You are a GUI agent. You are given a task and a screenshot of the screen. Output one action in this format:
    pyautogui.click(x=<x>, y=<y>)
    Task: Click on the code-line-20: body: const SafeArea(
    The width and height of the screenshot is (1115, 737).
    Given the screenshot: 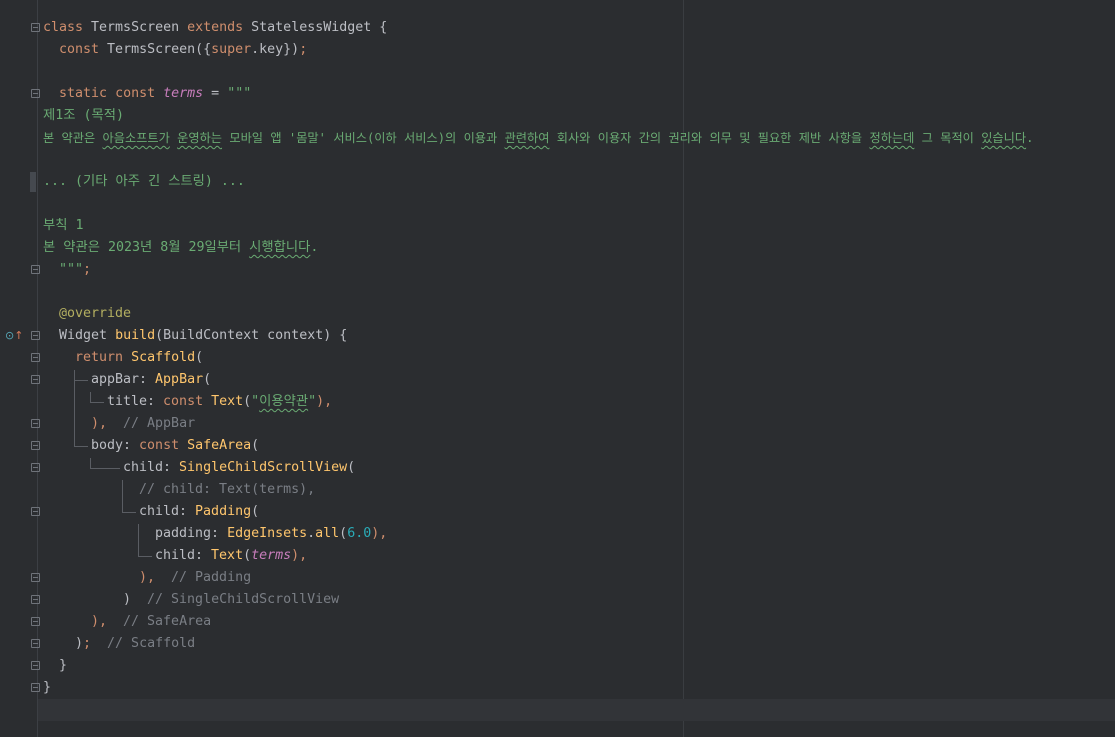 What is the action you would take?
    pyautogui.click(x=175, y=446)
    